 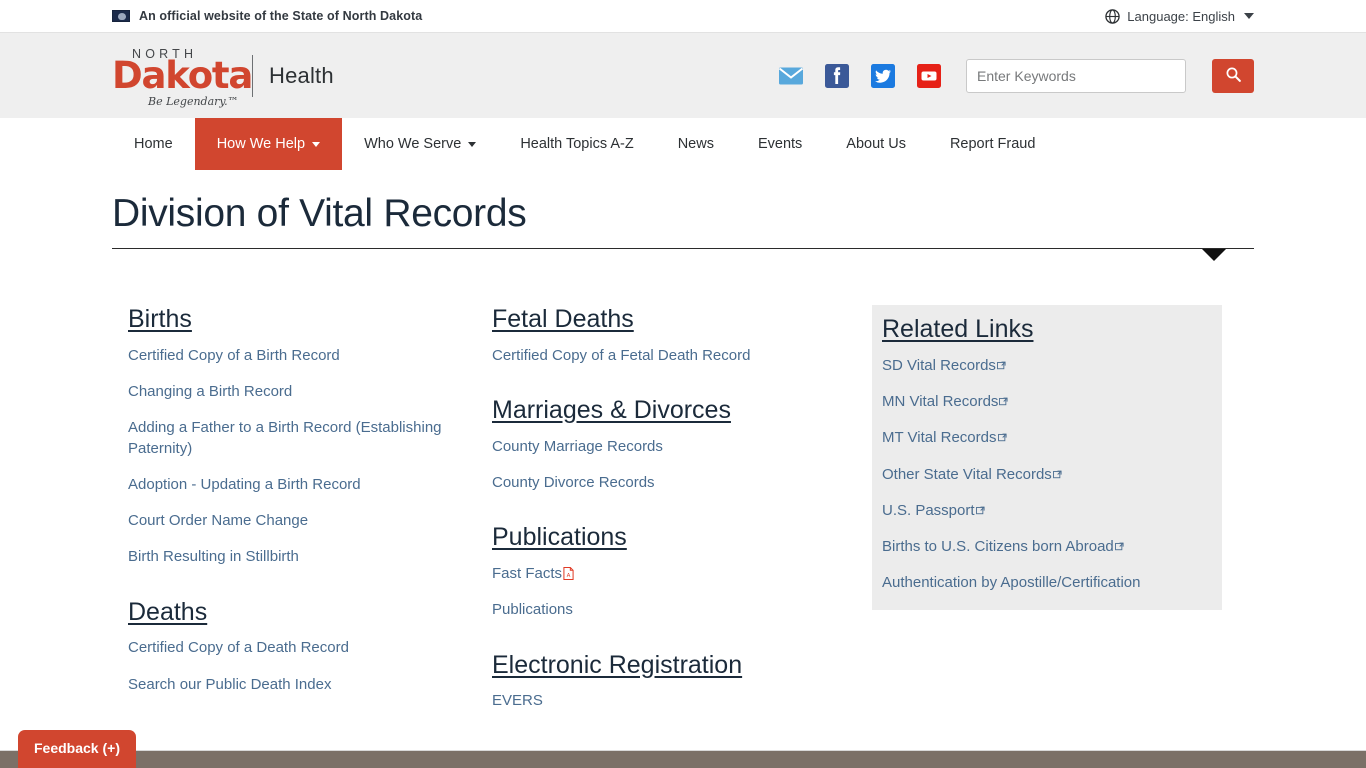 I want to click on related-link-label: MT Vital Records, so click(x=939, y=438).